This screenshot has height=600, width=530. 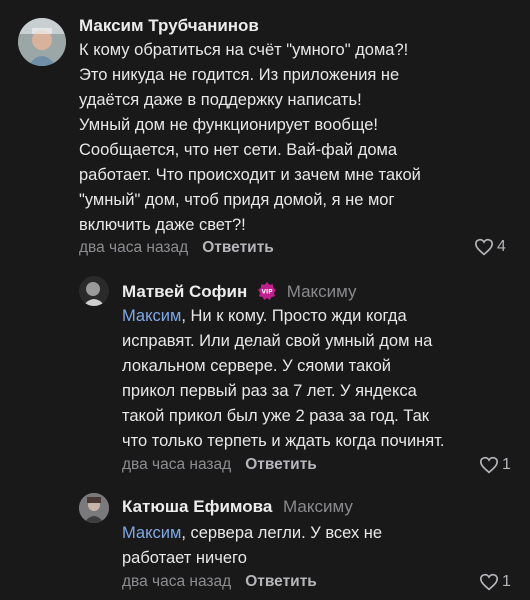 I want to click on reply-text-line: прикол первый раз за 7 лет. У яндекса, so click(x=269, y=391).